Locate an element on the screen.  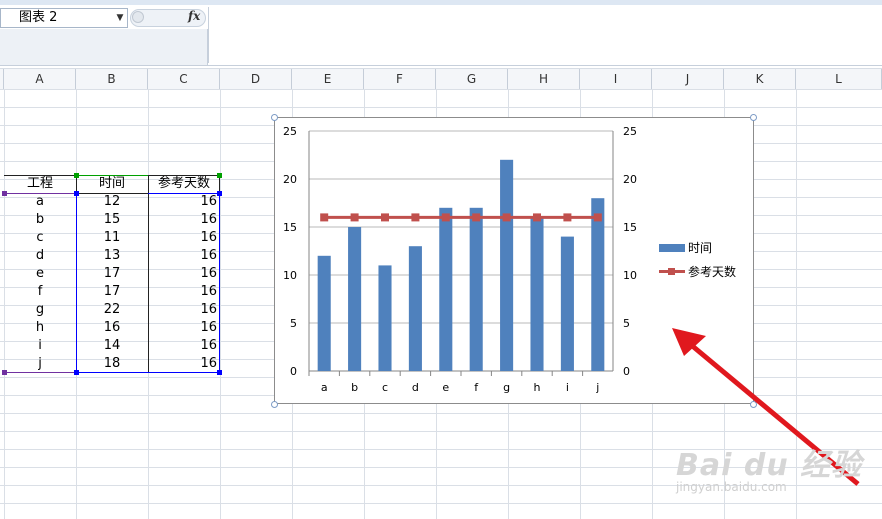
watermark-url: jingyan.baidu.com is located at coordinates (731, 487).